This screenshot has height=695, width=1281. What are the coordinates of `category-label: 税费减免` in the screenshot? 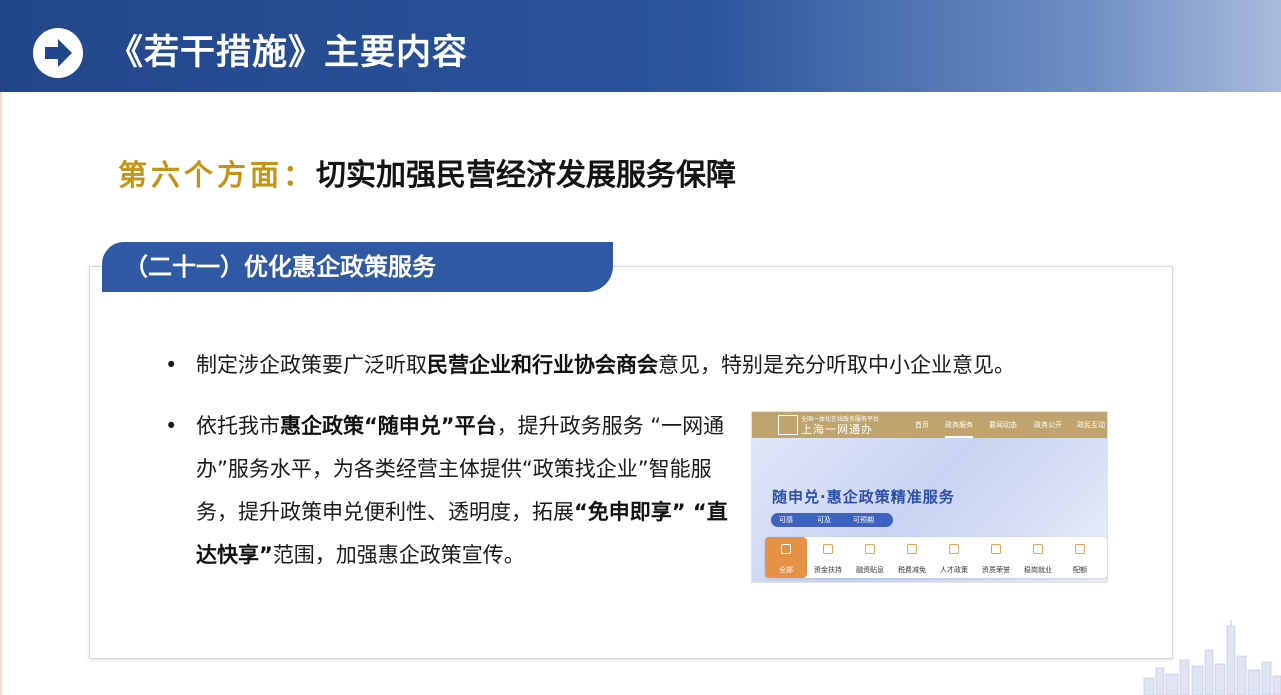 It's located at (912, 570).